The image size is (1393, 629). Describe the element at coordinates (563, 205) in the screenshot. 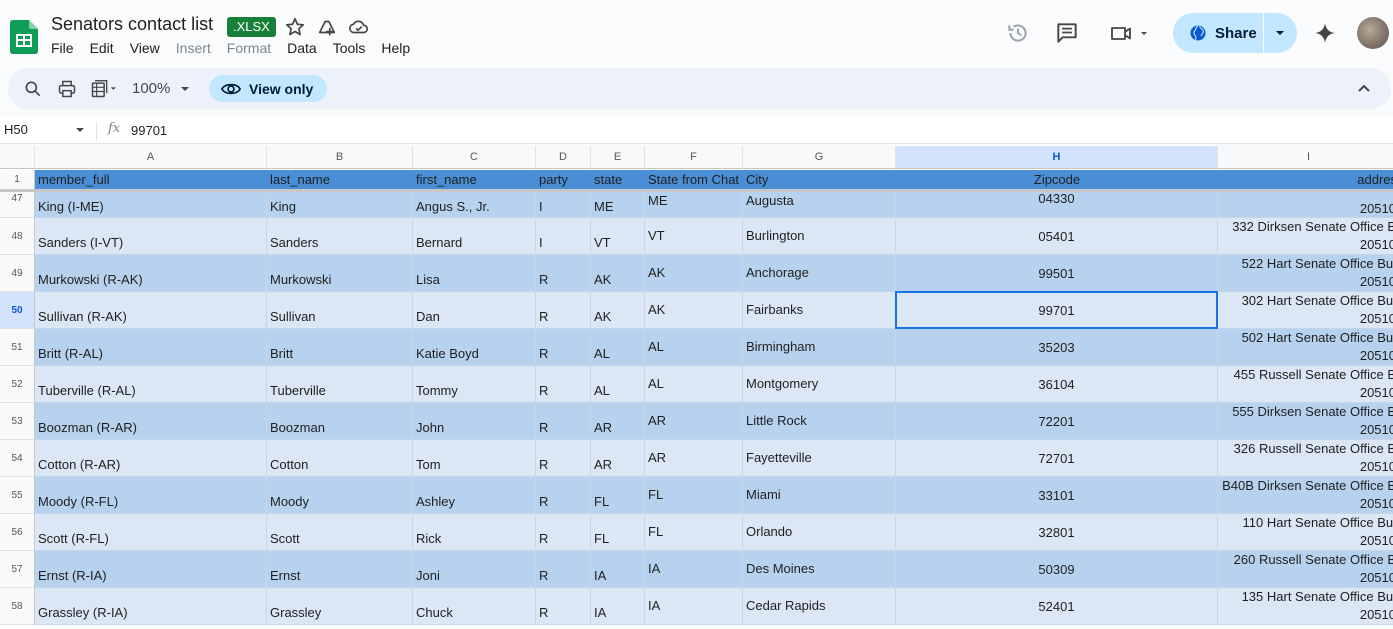

I see `cell-d47: I` at that location.